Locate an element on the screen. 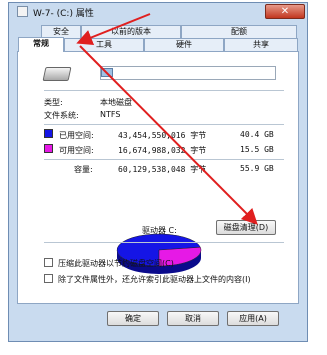 Image resolution: width=327 pixels, height=355 pixels. title-bar: W-7- (C:) 属性 ✕ is located at coordinates (158, 12).